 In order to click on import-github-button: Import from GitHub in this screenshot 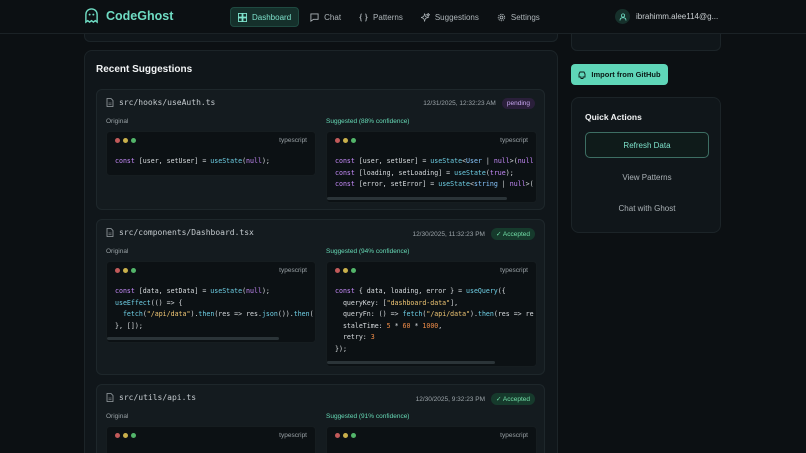, I will do `click(619, 74)`.